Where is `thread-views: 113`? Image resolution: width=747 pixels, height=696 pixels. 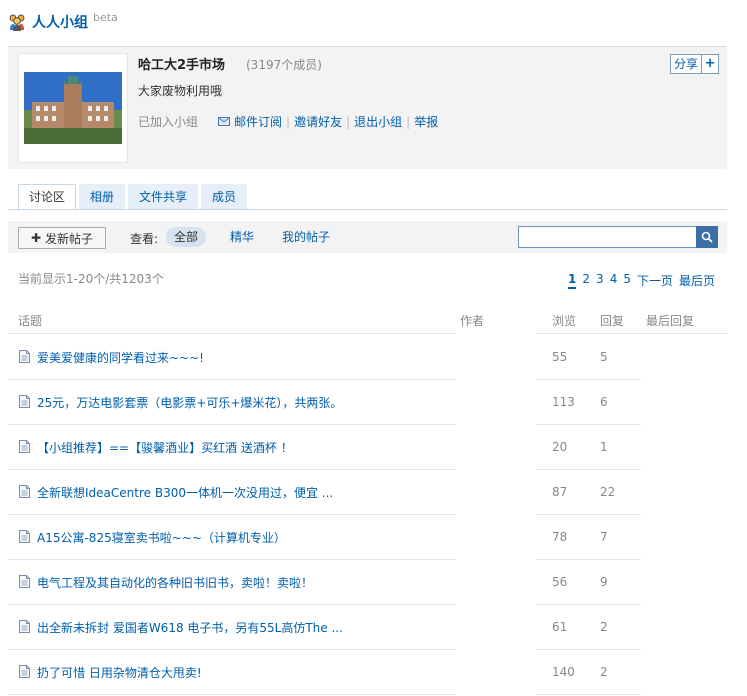 thread-views: 113 is located at coordinates (563, 402).